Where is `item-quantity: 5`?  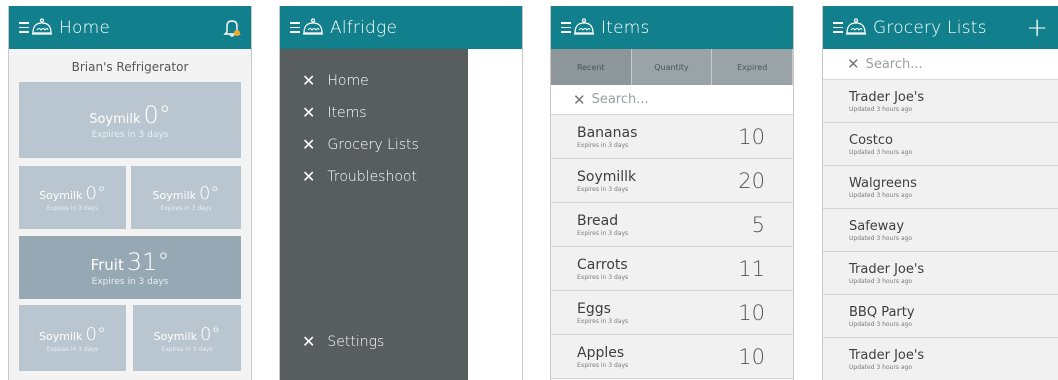
item-quantity: 5 is located at coordinates (758, 224).